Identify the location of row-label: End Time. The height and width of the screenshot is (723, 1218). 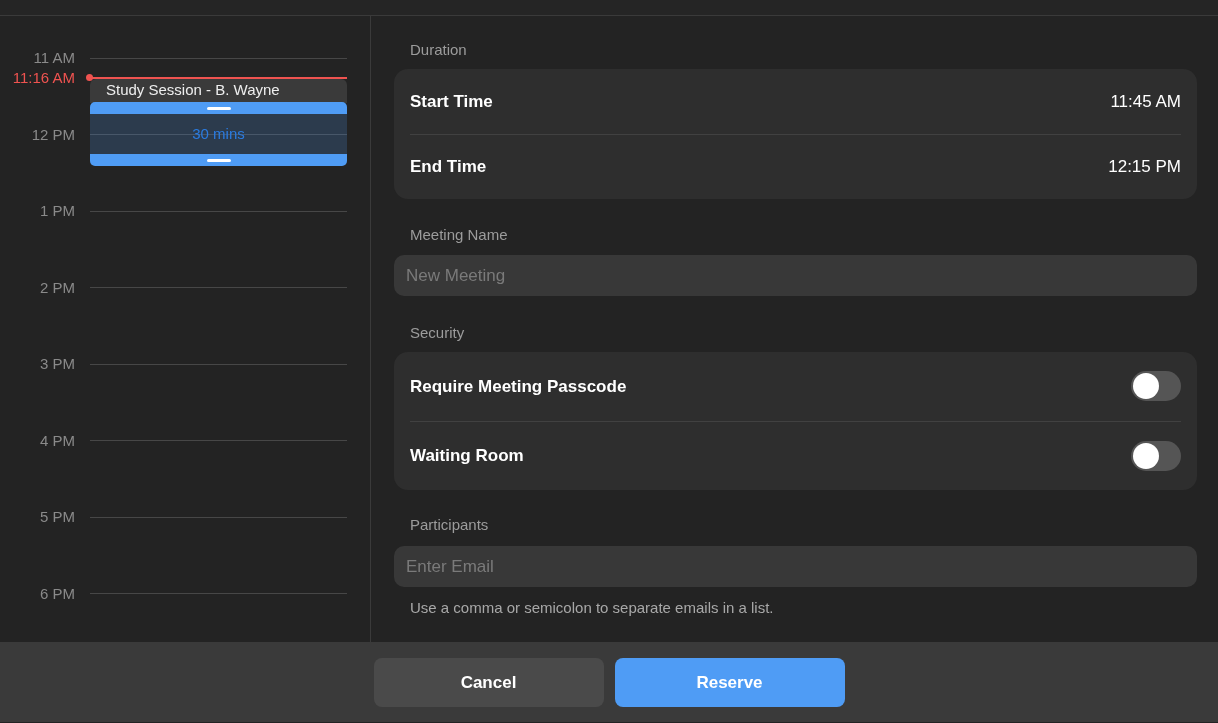
(448, 167).